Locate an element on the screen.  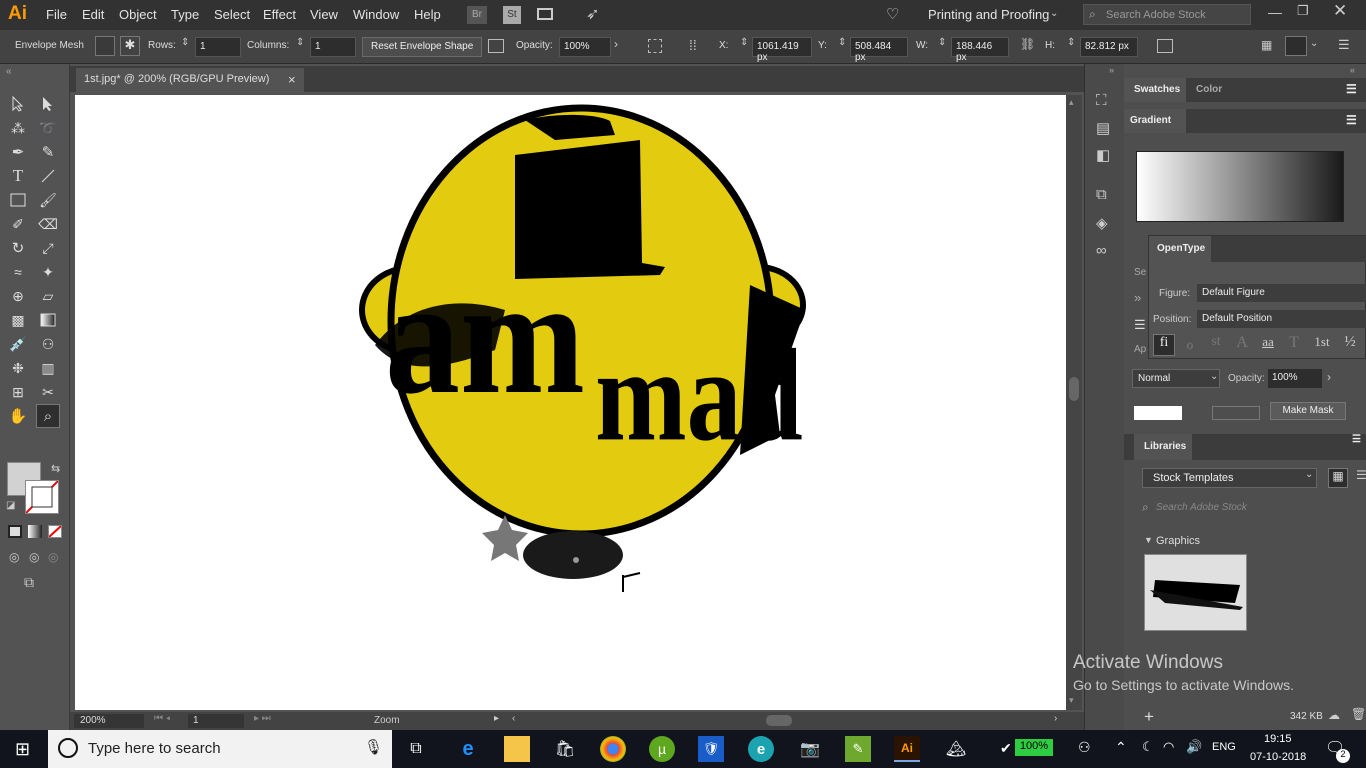
paintbrush-icon: 🖌 is located at coordinates (48, 200).